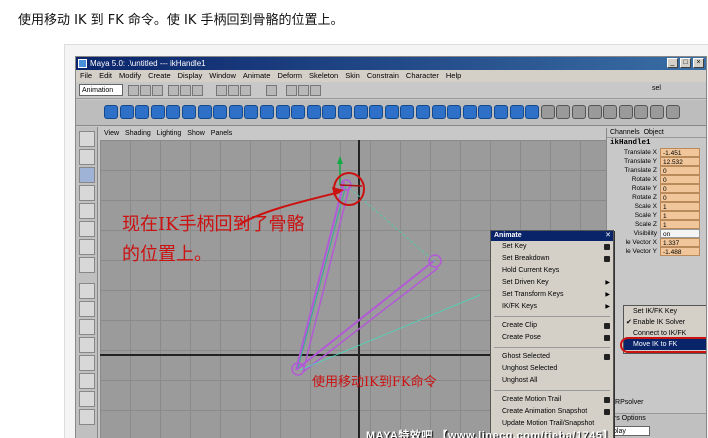 The height and width of the screenshot is (438, 708). I want to click on shelf-poly-cylinder-icon, so click(360, 112).